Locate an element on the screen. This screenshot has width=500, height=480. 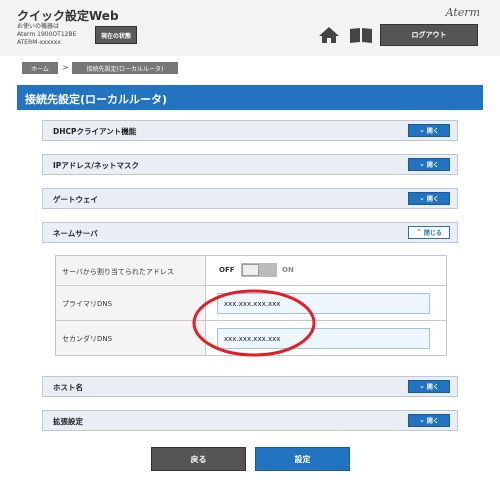
primary-dns-label: プライマリDNS is located at coordinates (87, 304).